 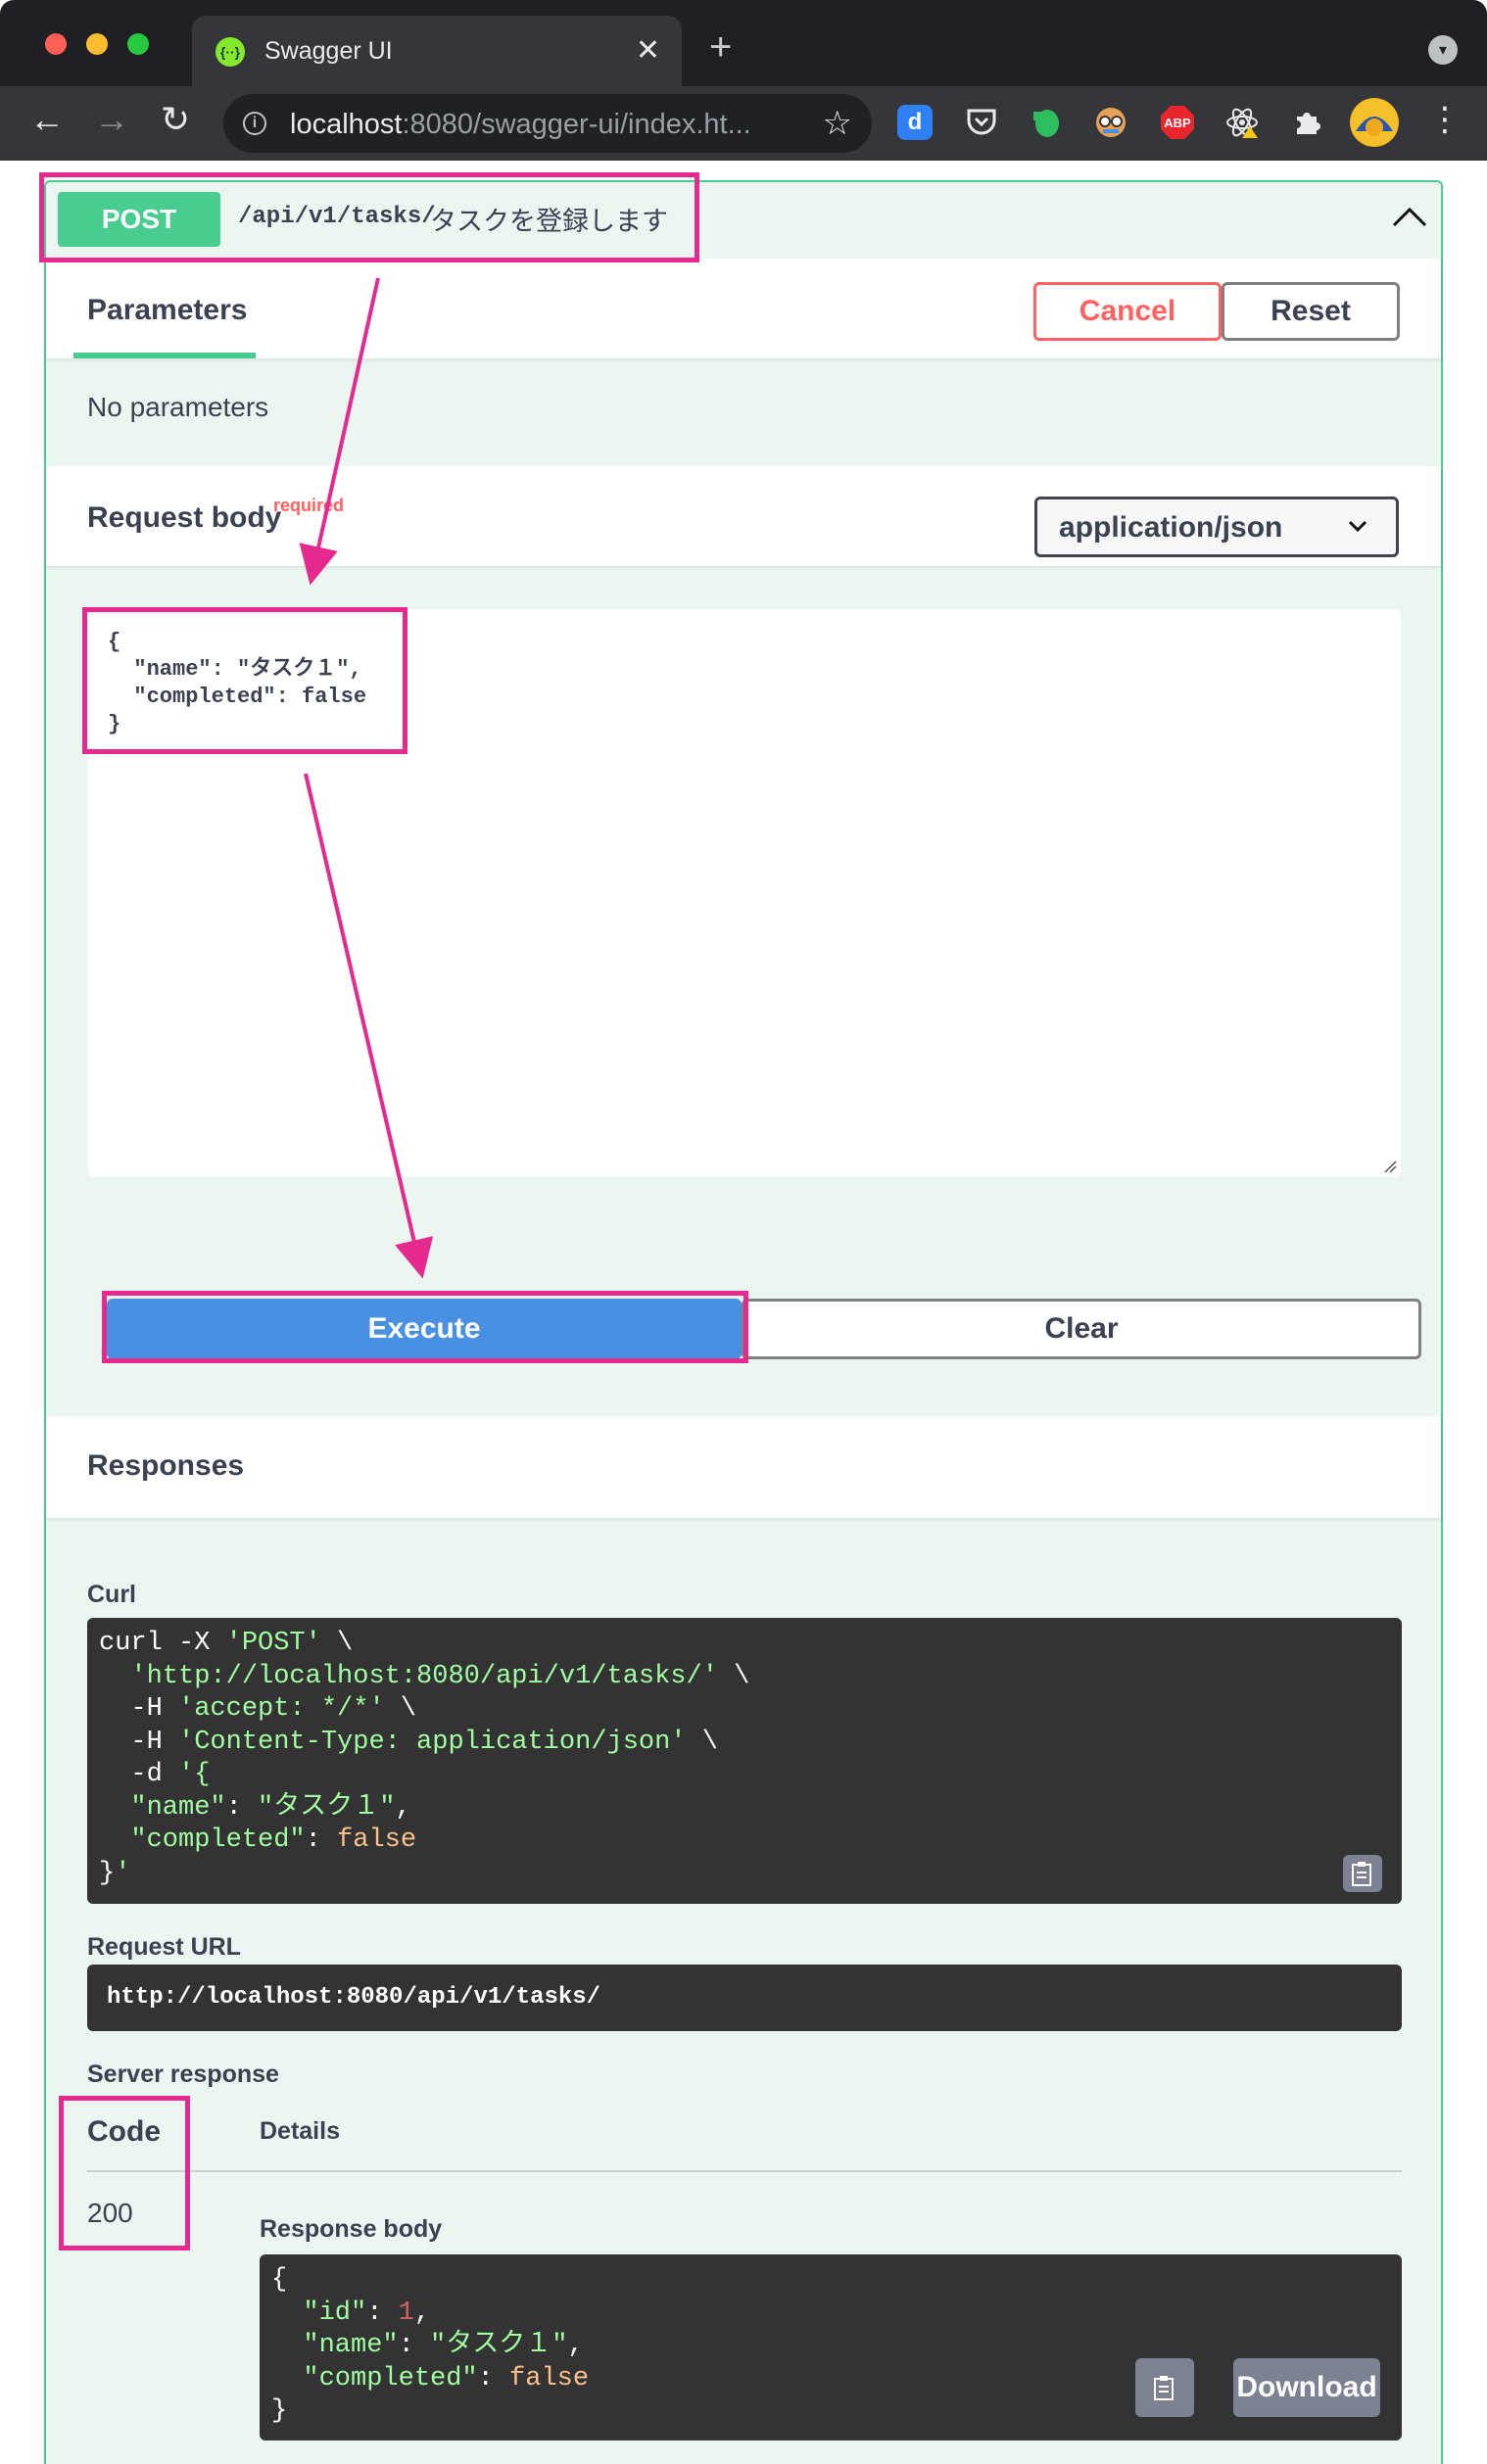 What do you see at coordinates (339, 431) in the screenshot?
I see `arrow-to-request-body` at bounding box center [339, 431].